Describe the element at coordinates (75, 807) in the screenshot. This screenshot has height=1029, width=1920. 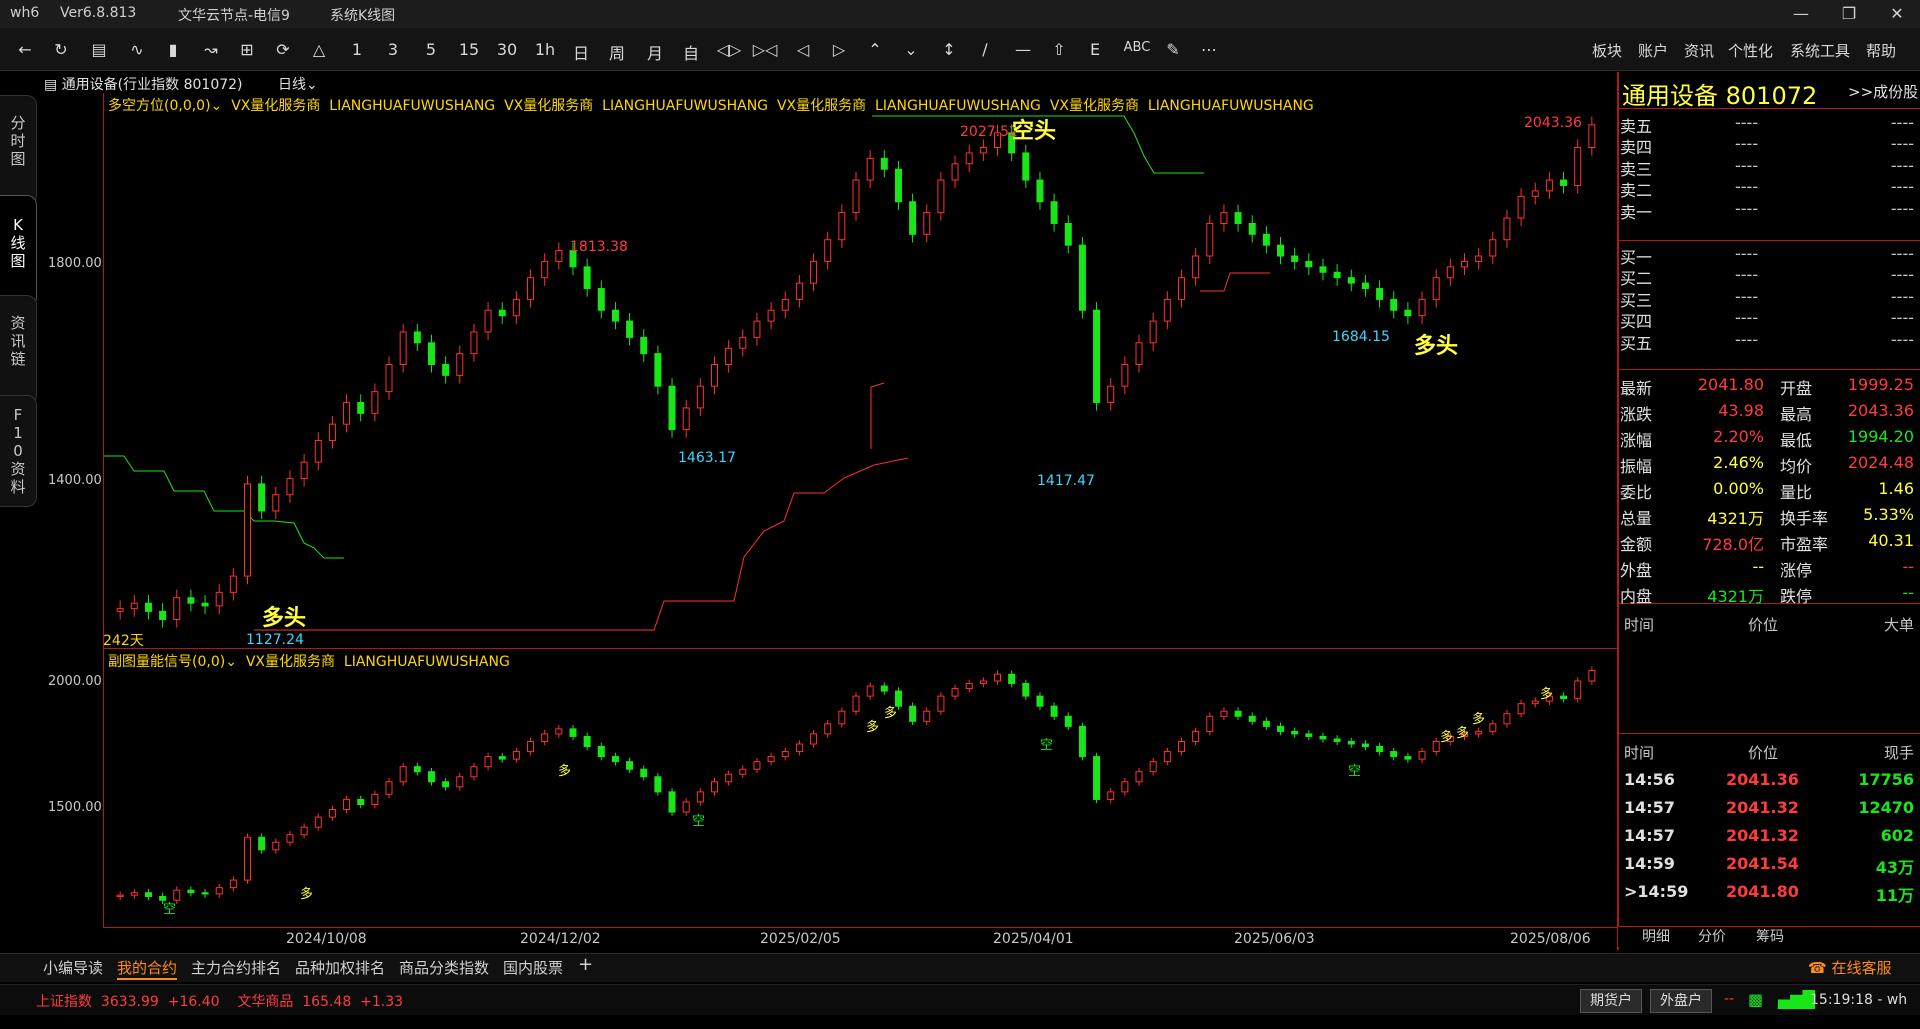
I see `sub-axis-label: 1500.00` at that location.